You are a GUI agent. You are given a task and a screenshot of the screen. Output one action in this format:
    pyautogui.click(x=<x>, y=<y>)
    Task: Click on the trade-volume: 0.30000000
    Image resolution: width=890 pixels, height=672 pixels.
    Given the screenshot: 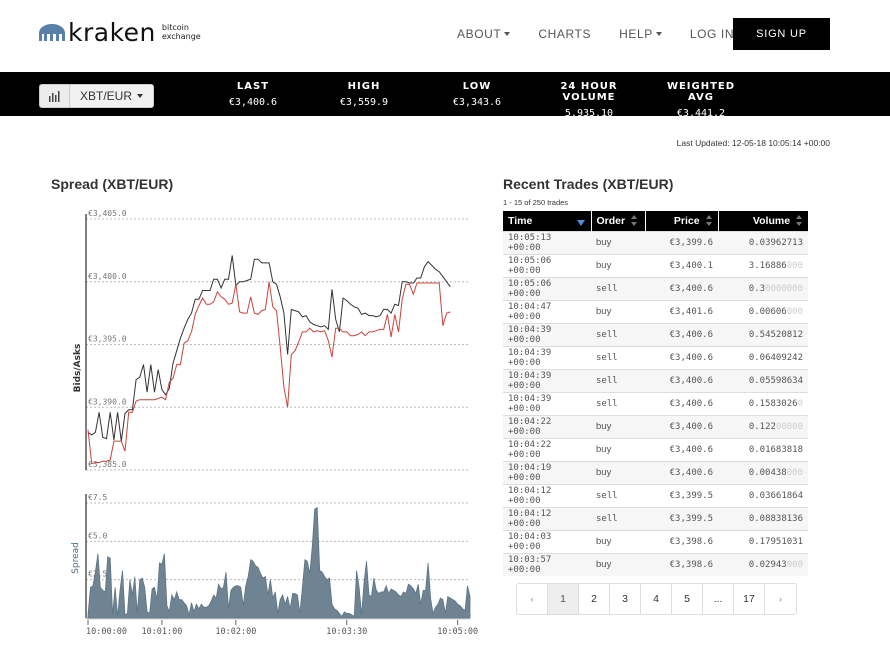 What is the action you would take?
    pyautogui.click(x=763, y=288)
    